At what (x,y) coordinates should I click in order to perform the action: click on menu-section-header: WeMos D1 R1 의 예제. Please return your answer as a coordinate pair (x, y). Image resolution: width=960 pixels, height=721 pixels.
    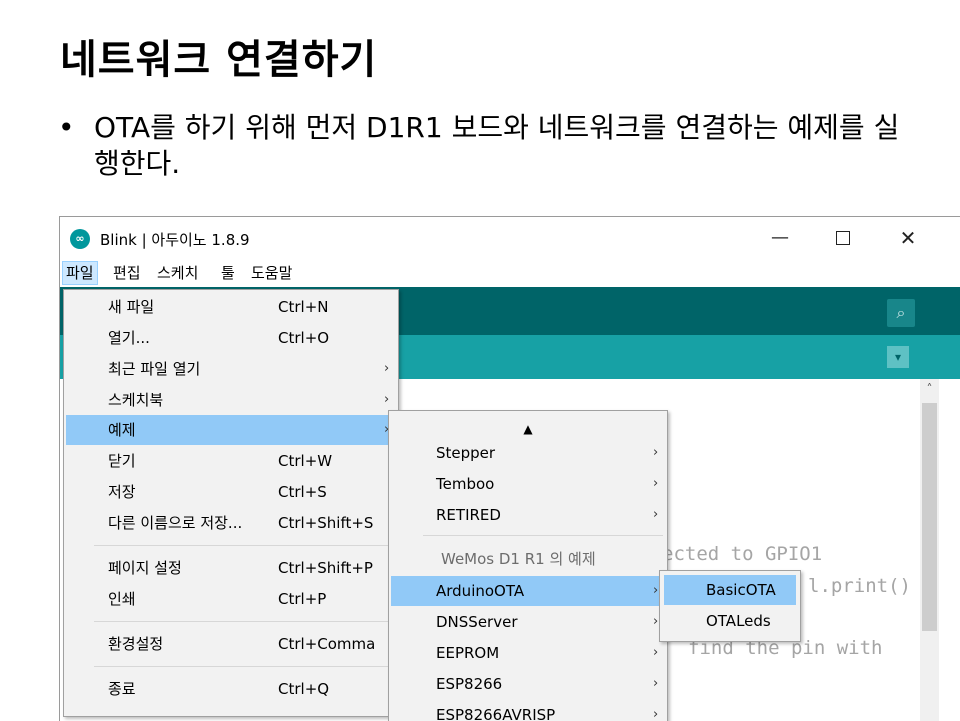
    Looking at the image, I should click on (518, 559).